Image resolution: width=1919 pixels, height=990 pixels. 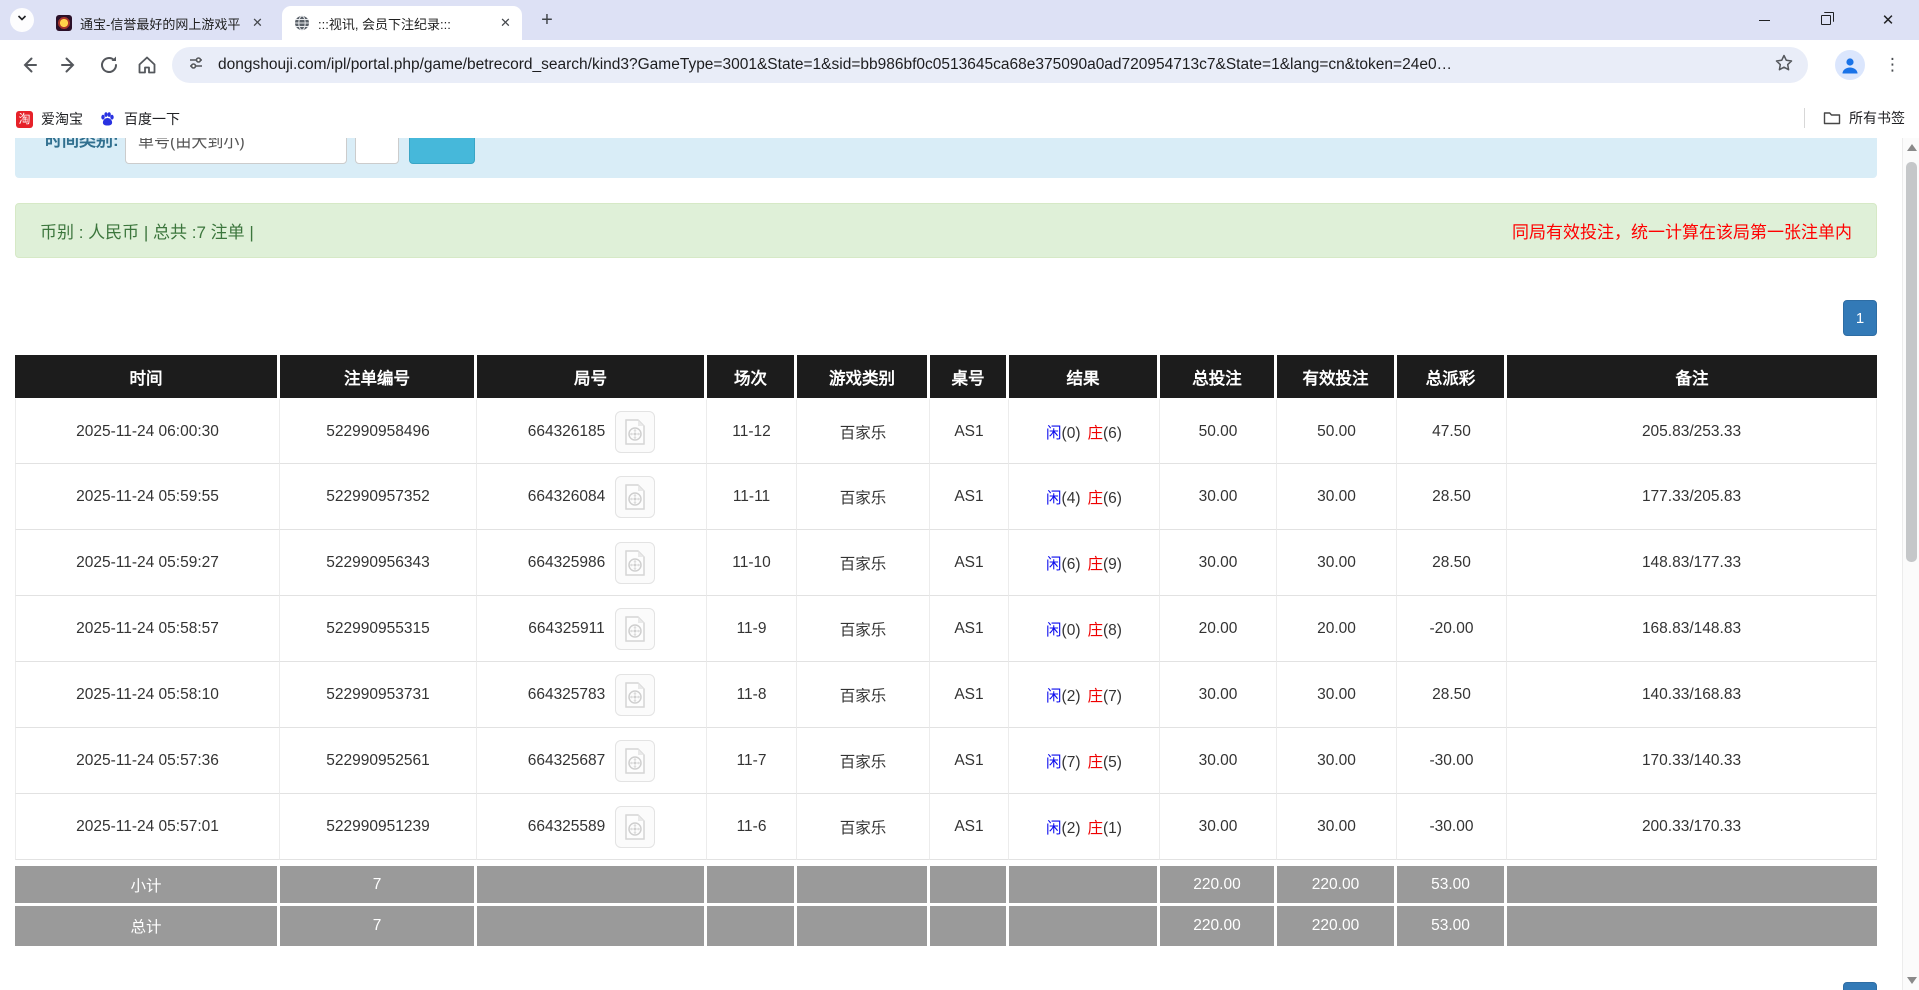 I want to click on divider, so click(x=1804, y=118).